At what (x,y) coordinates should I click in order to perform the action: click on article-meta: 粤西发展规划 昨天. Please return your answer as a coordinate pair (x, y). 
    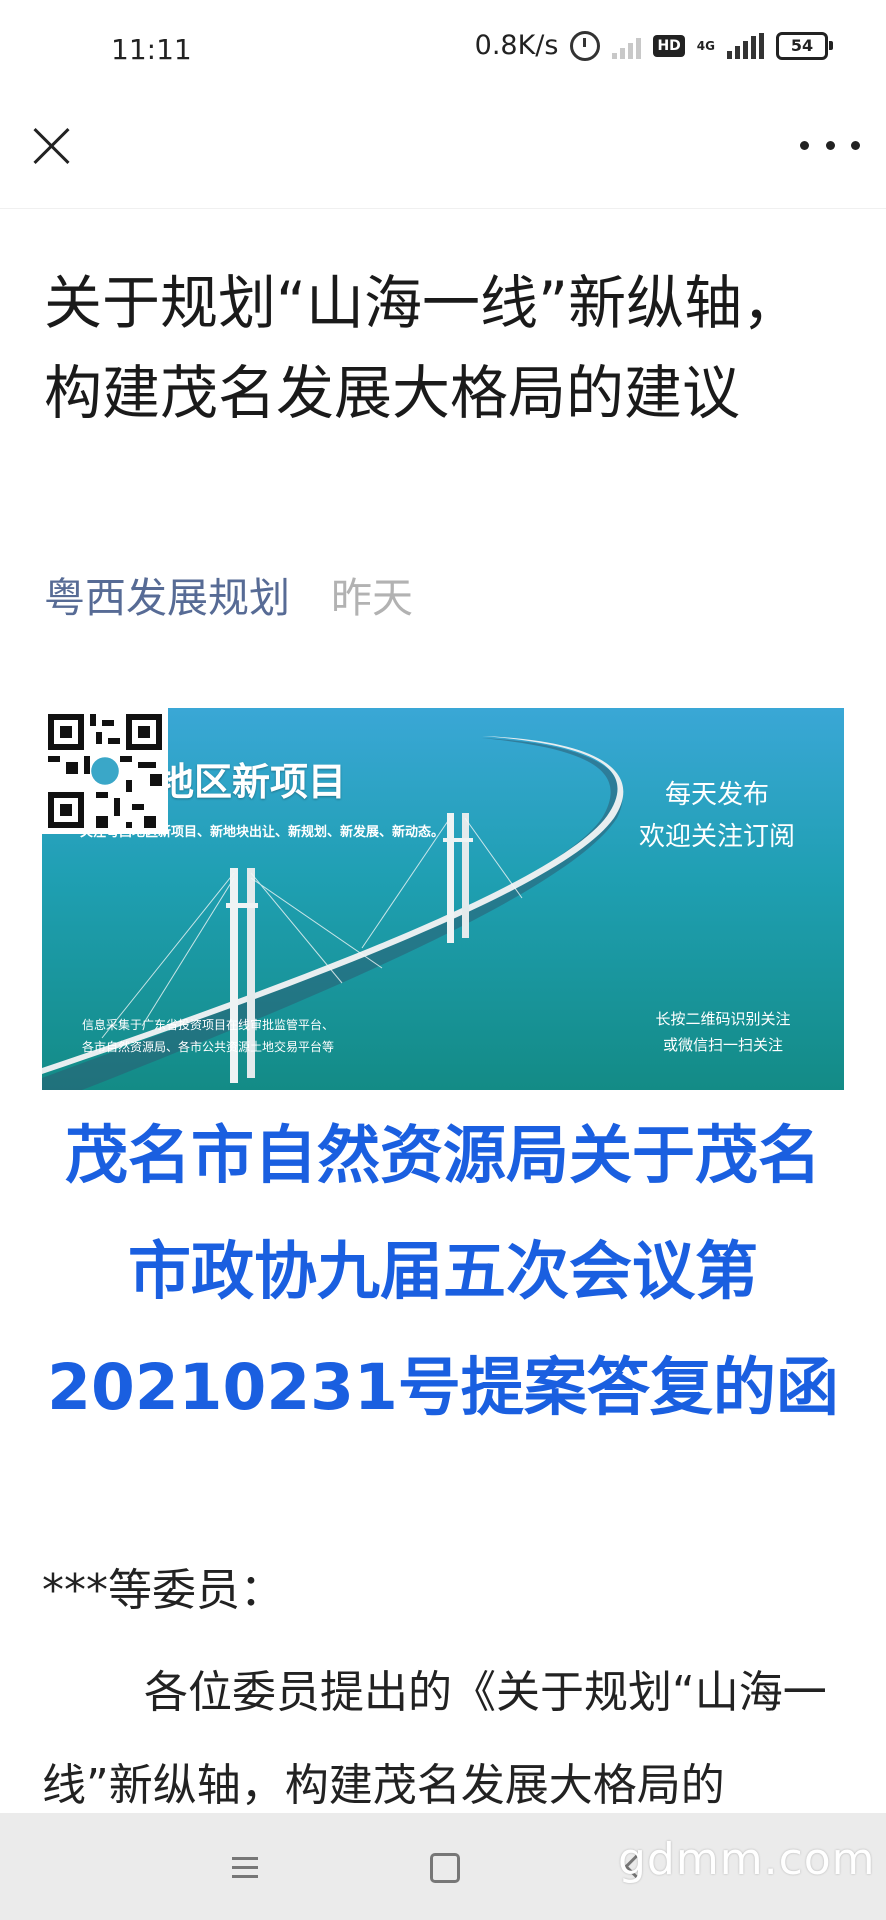
    Looking at the image, I should click on (228, 594).